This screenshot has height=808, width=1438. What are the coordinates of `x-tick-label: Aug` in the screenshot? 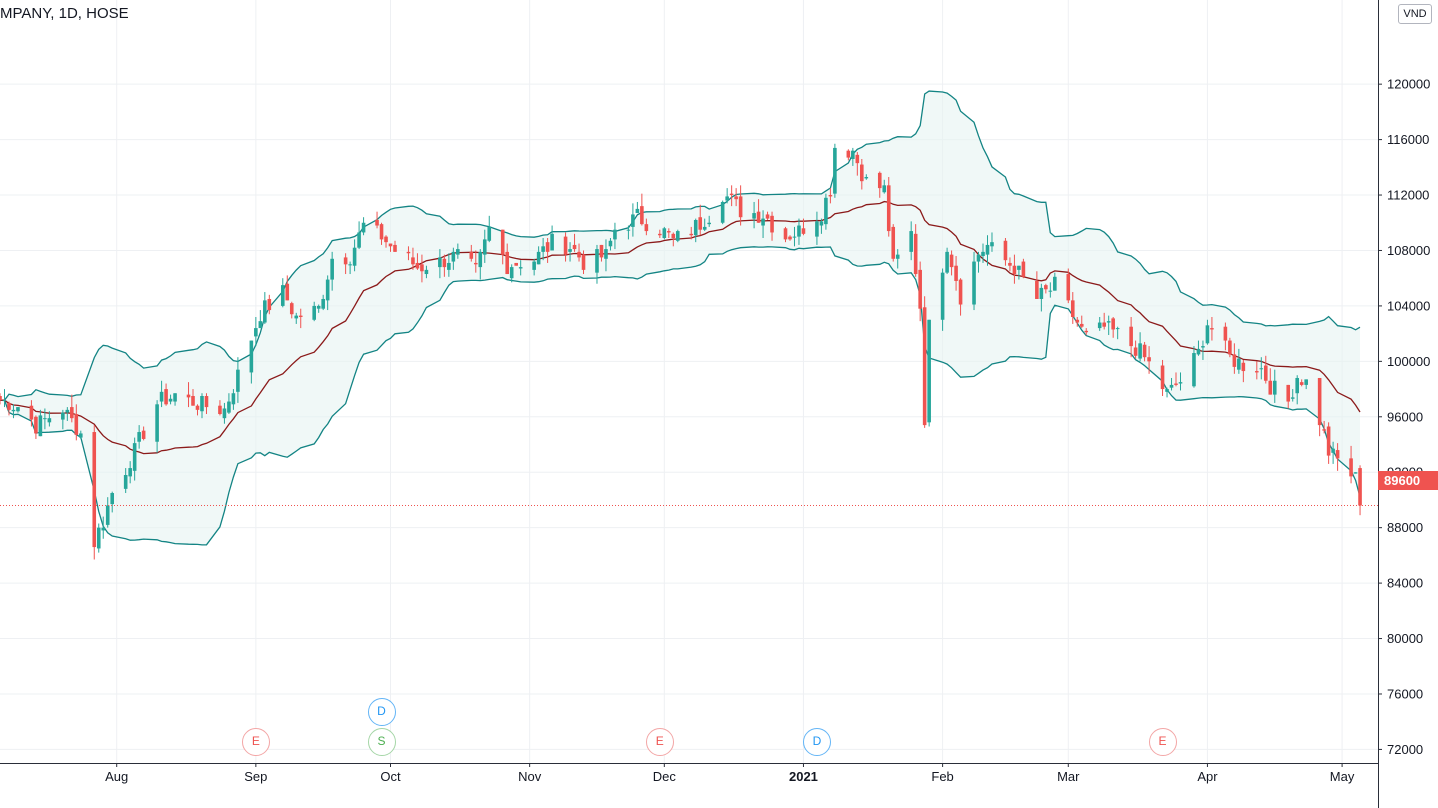 It's located at (116, 776).